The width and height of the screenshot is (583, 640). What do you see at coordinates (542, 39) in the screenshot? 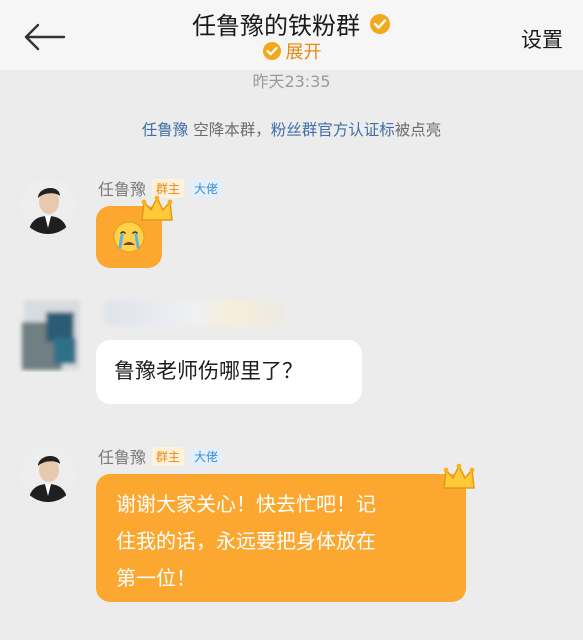
I see `settings-button: 设置` at bounding box center [542, 39].